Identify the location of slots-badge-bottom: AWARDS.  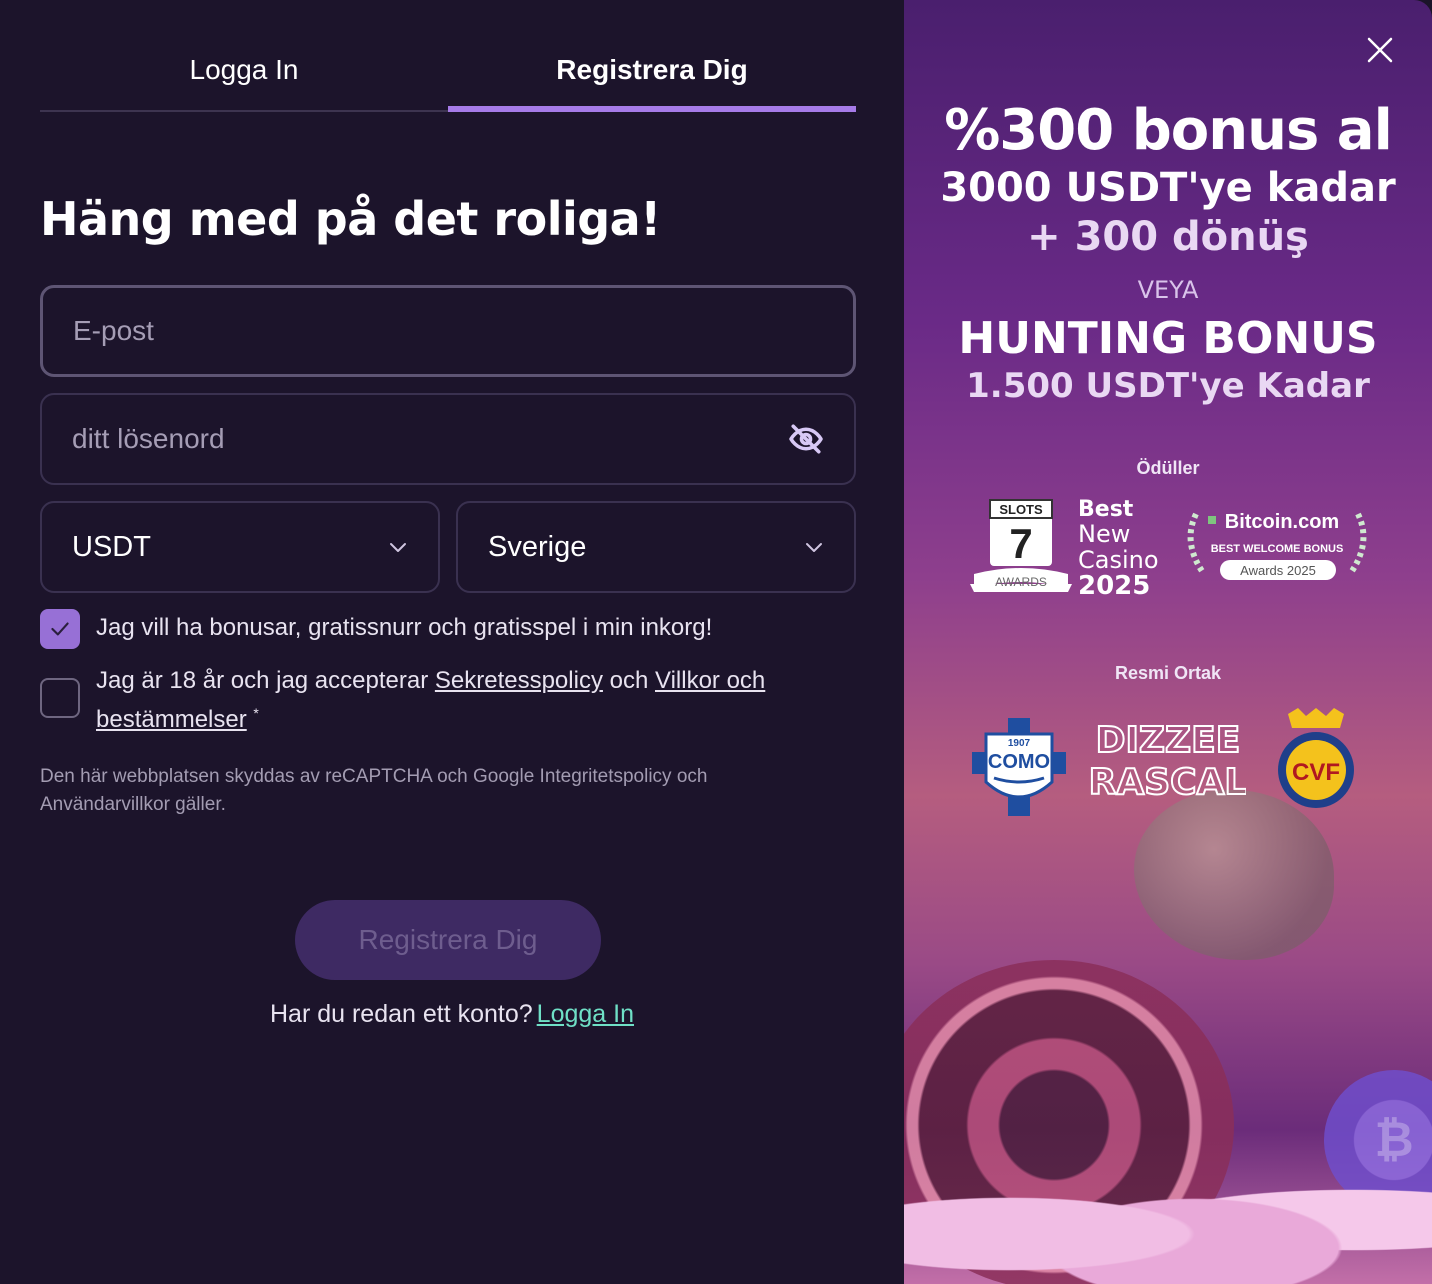
(1021, 582).